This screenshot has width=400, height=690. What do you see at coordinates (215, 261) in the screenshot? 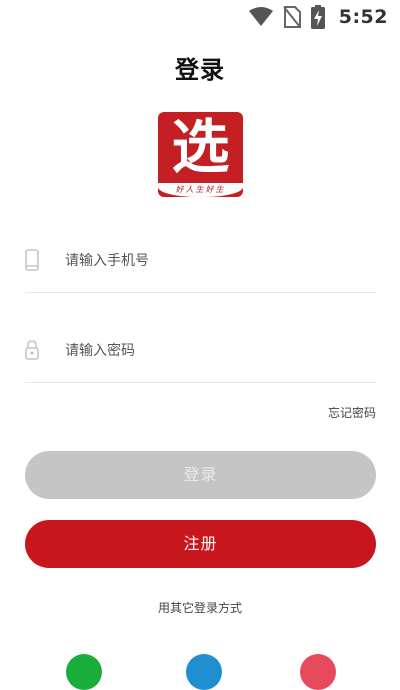
I see `phone-input` at bounding box center [215, 261].